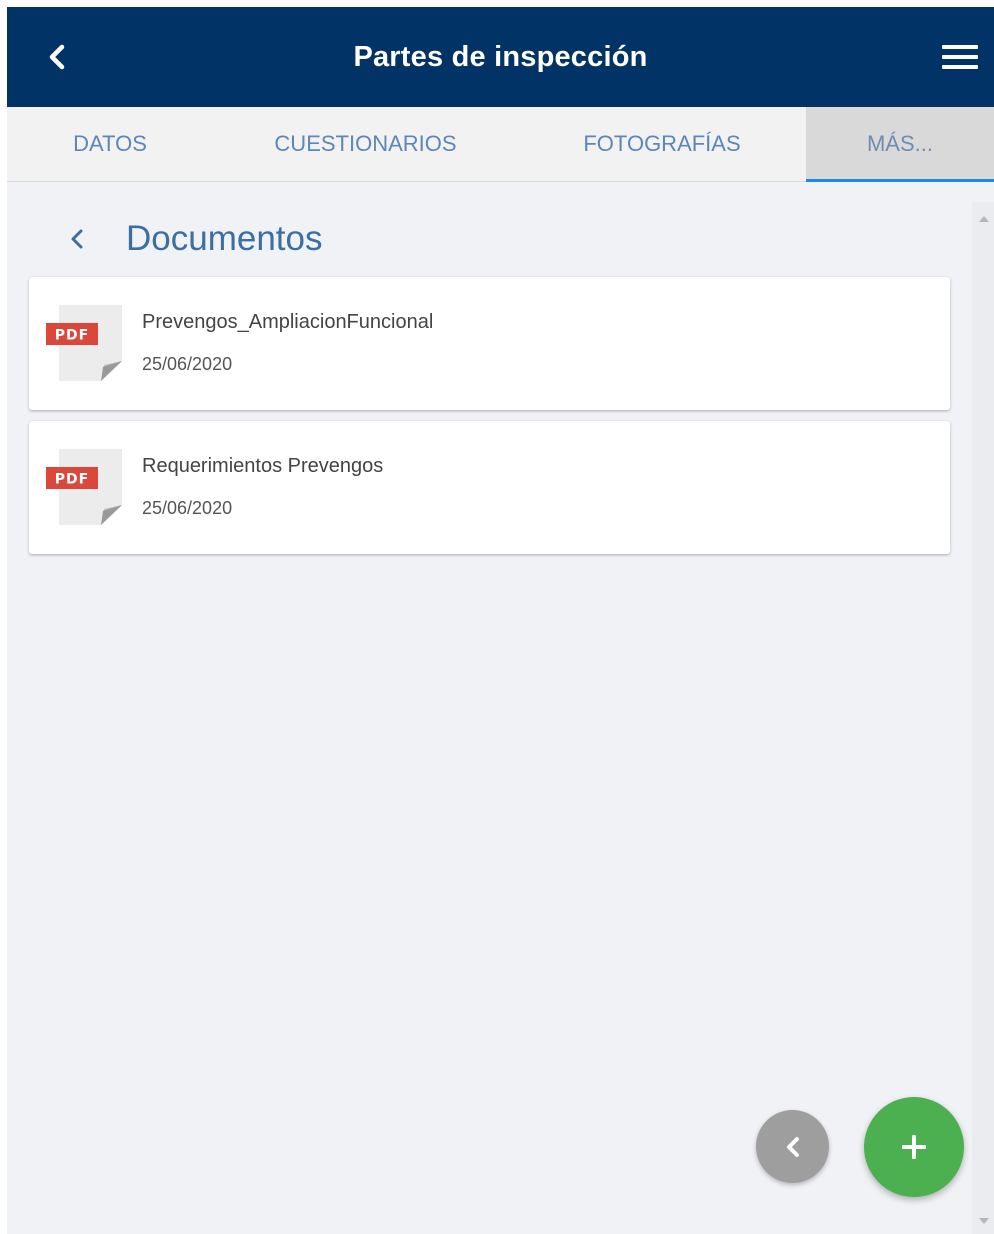  I want to click on document-card: PDF Requerimientos Prevengos 25/06/2020, so click(489, 487).